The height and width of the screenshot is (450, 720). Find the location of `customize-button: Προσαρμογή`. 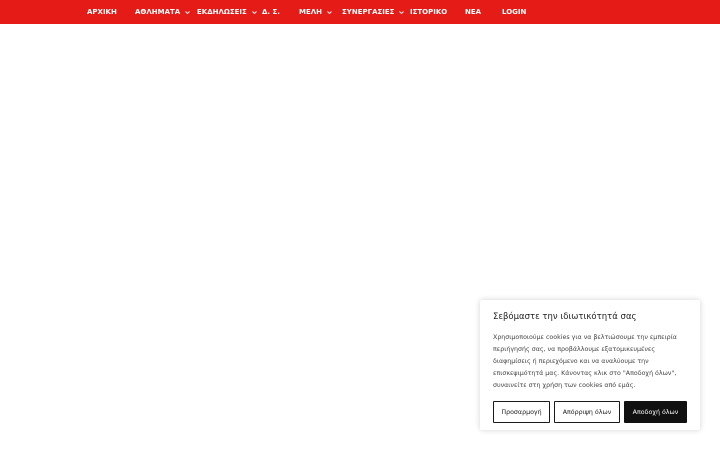

customize-button: Προσαρμογή is located at coordinates (521, 412).